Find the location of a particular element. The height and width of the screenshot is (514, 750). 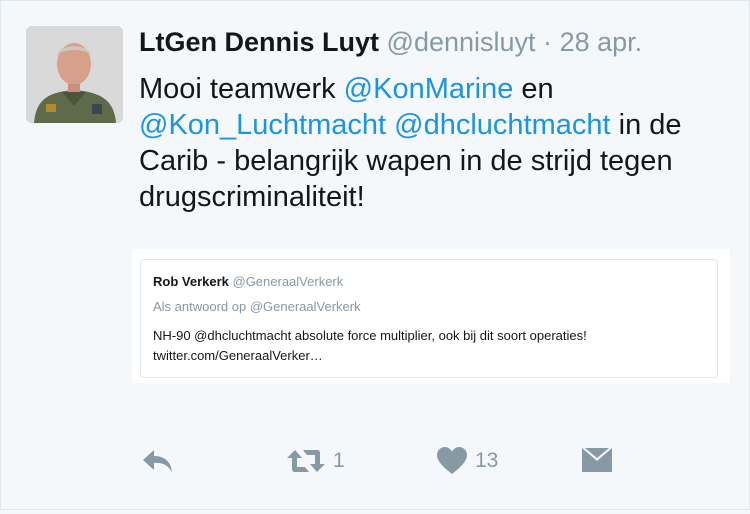

retweet-button: 1 is located at coordinates (316, 461).